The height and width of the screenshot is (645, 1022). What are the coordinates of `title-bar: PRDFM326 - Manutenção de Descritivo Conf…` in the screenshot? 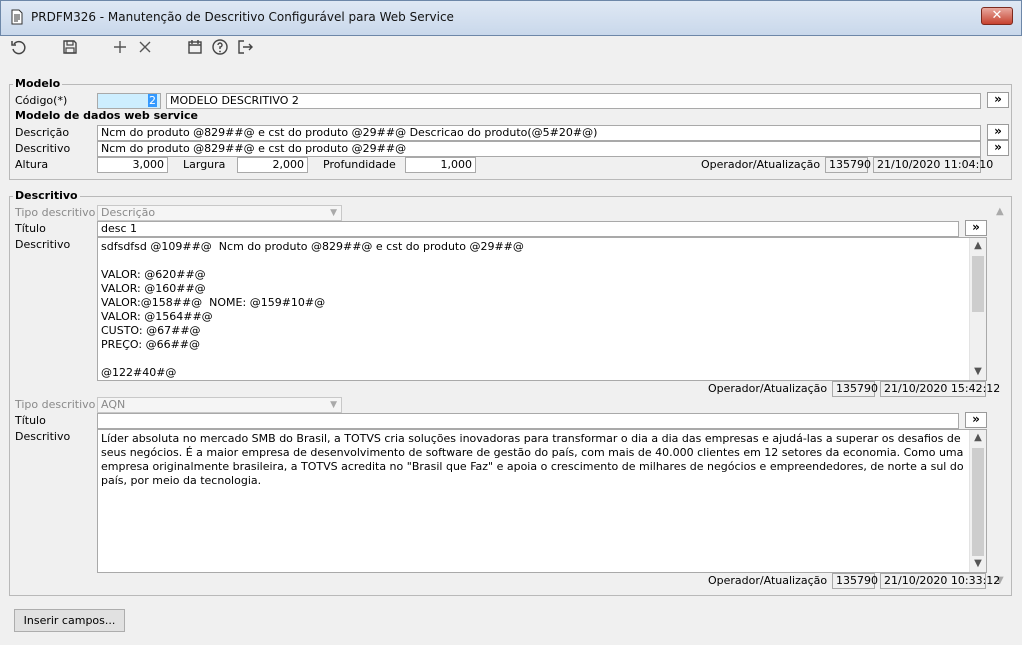 It's located at (511, 18).